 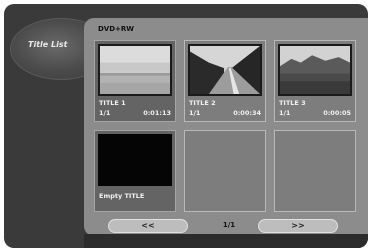 What do you see at coordinates (225, 70) in the screenshot?
I see `title-2-thumbnail` at bounding box center [225, 70].